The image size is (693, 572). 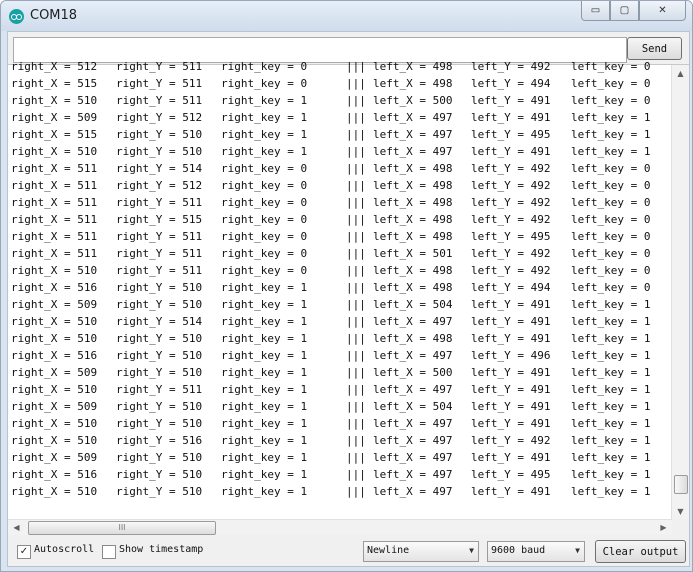 I want to click on baud-rate-select: 9600 baud ▼, so click(x=536, y=551).